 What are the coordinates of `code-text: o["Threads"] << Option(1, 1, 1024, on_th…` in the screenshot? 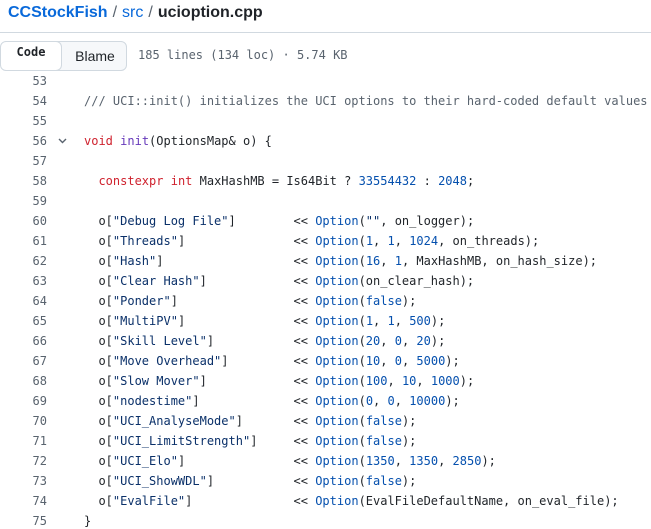 It's located at (311, 241).